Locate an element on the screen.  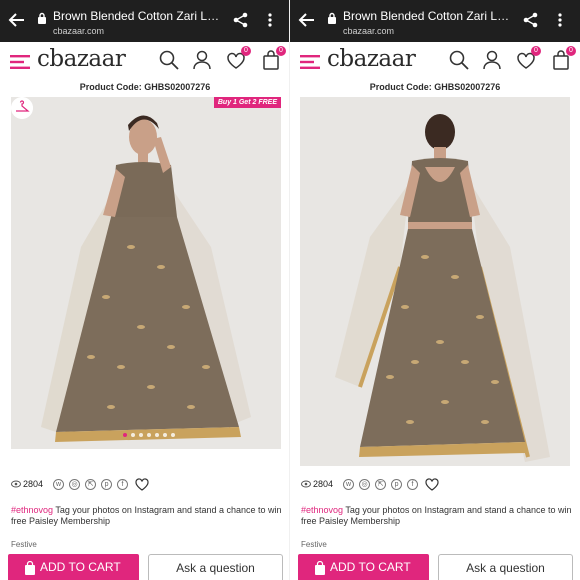
carousel-dots is located at coordinates (149, 435).